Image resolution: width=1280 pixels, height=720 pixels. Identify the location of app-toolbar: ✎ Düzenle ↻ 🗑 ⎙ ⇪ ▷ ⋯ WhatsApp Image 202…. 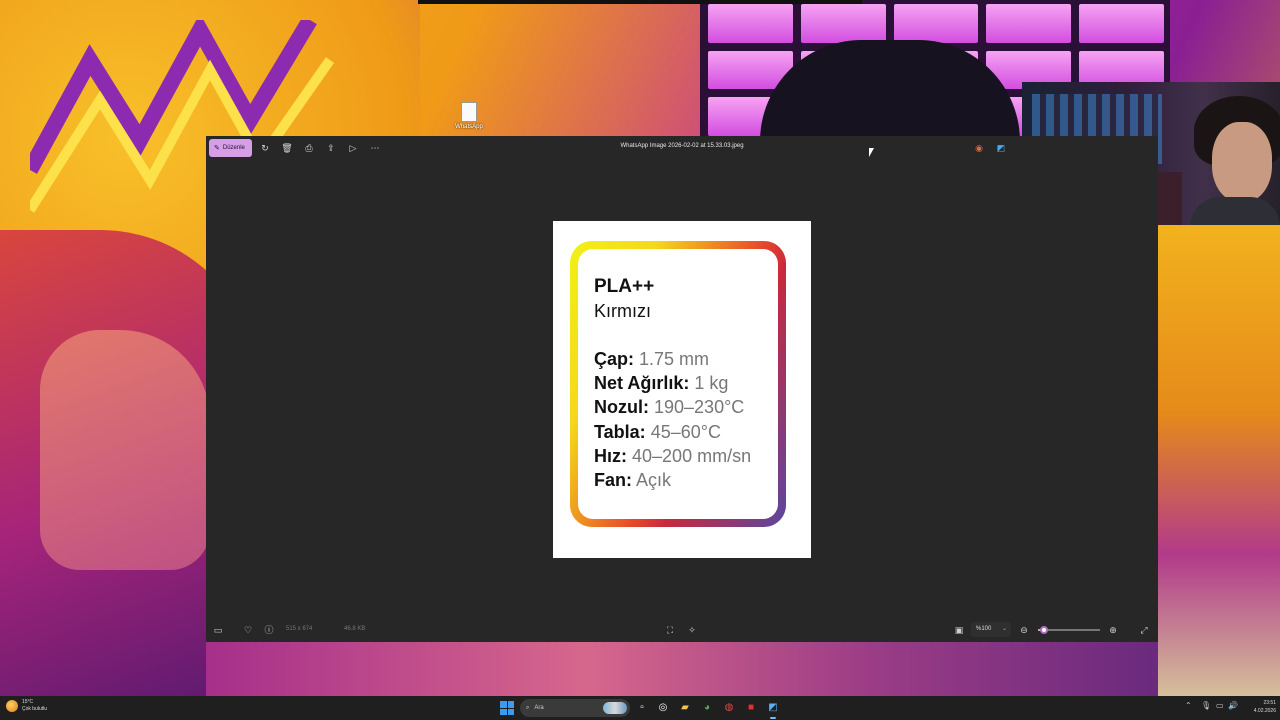
(682, 148).